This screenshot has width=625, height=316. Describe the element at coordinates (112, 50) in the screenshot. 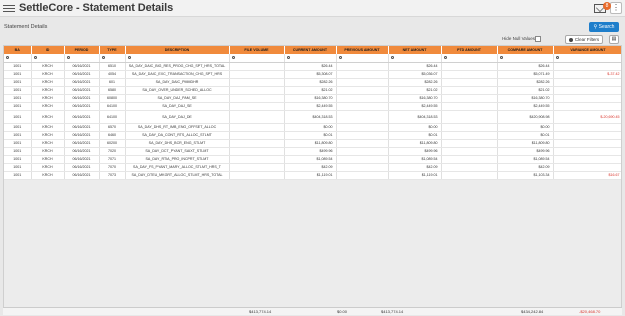

I see `column-header: TYPE` at that location.